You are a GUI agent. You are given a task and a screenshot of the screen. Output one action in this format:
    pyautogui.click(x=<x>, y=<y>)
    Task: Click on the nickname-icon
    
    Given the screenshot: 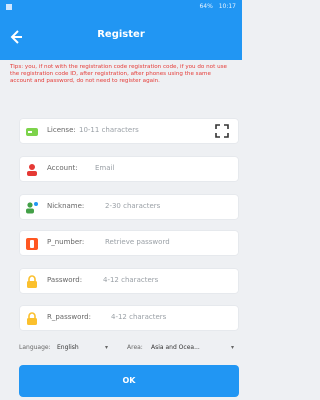 What is the action you would take?
    pyautogui.click(x=32, y=207)
    